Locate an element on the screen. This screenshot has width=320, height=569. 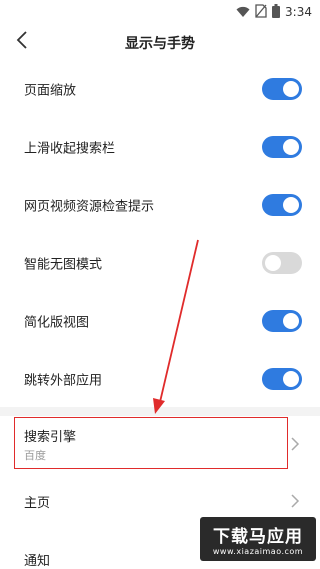
setting-row-hide-search-bar: 上滑收起搜索栏 is located at coordinates (160, 147).